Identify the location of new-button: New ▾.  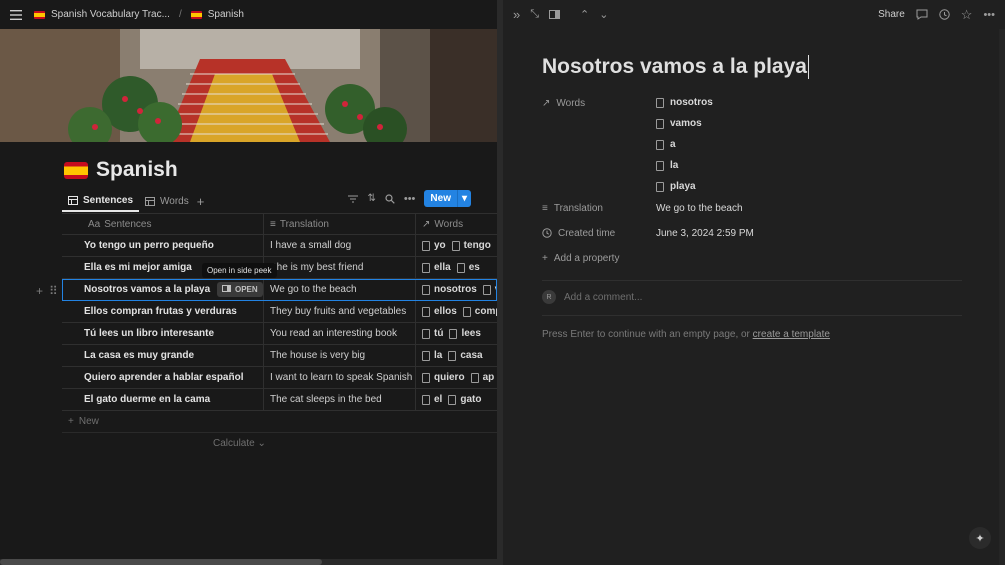
(447, 198).